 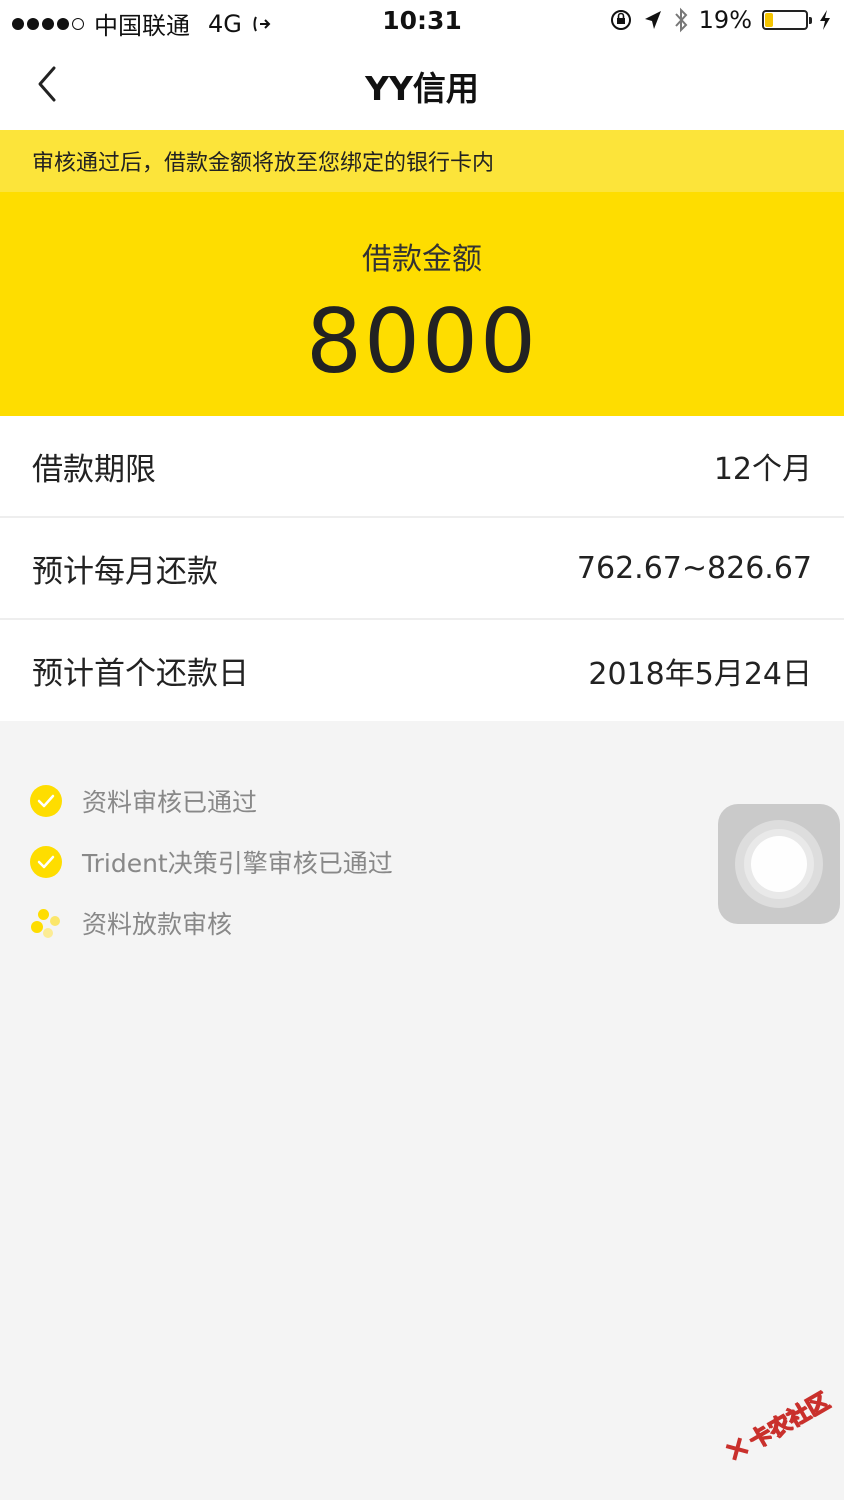 I want to click on step-text: Trident决策引擎审核已通过, so click(x=237, y=863).